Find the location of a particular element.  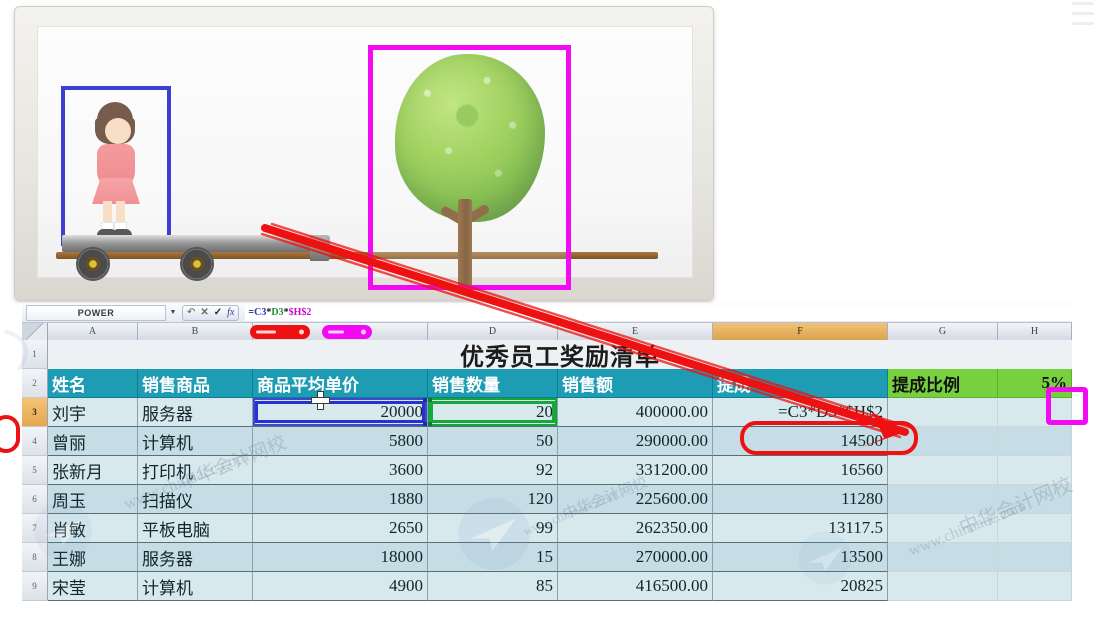

cell-G6 is located at coordinates (943, 499).